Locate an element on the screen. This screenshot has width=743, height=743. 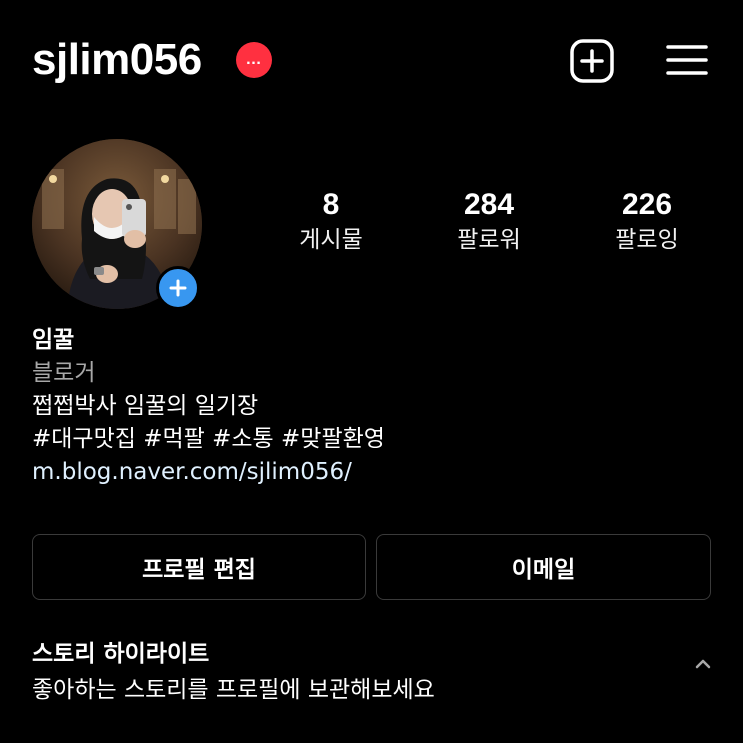
followers-count: 284 is located at coordinates (489, 204).